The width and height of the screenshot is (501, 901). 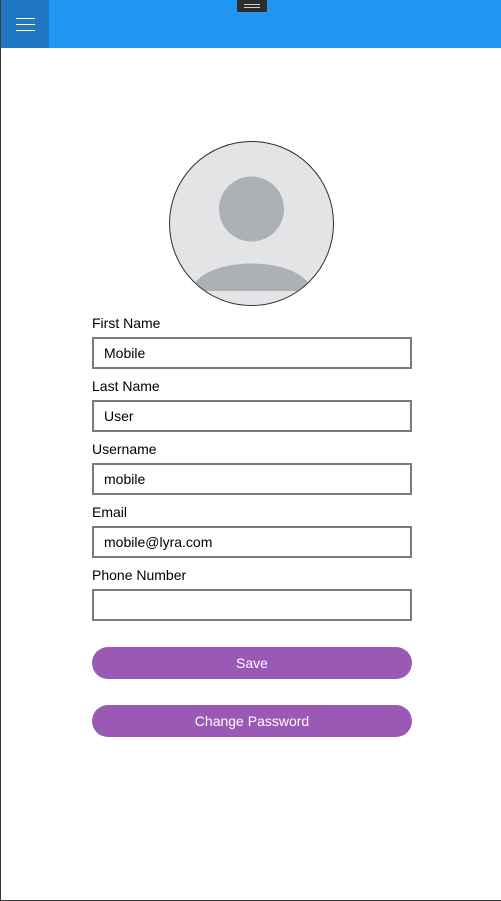 I want to click on email-field, so click(x=252, y=542).